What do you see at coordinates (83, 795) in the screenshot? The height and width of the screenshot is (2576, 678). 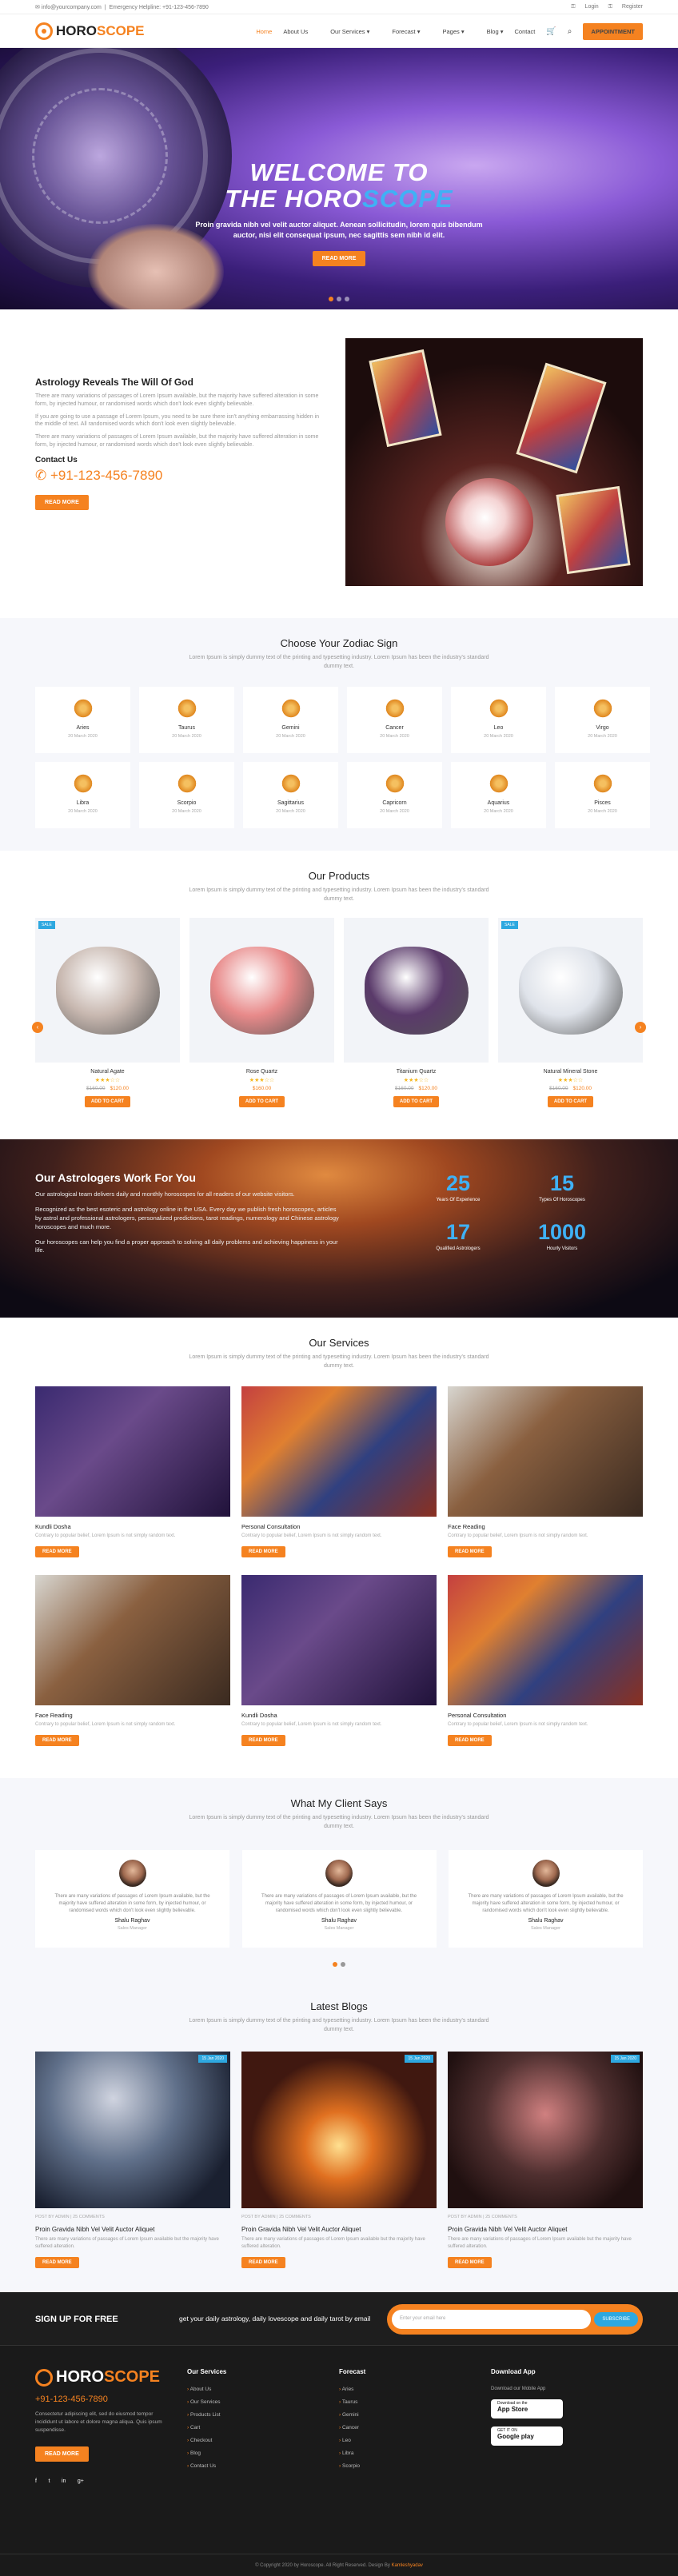 I see `zodiac-card: Libra 20 March 2020` at bounding box center [83, 795].